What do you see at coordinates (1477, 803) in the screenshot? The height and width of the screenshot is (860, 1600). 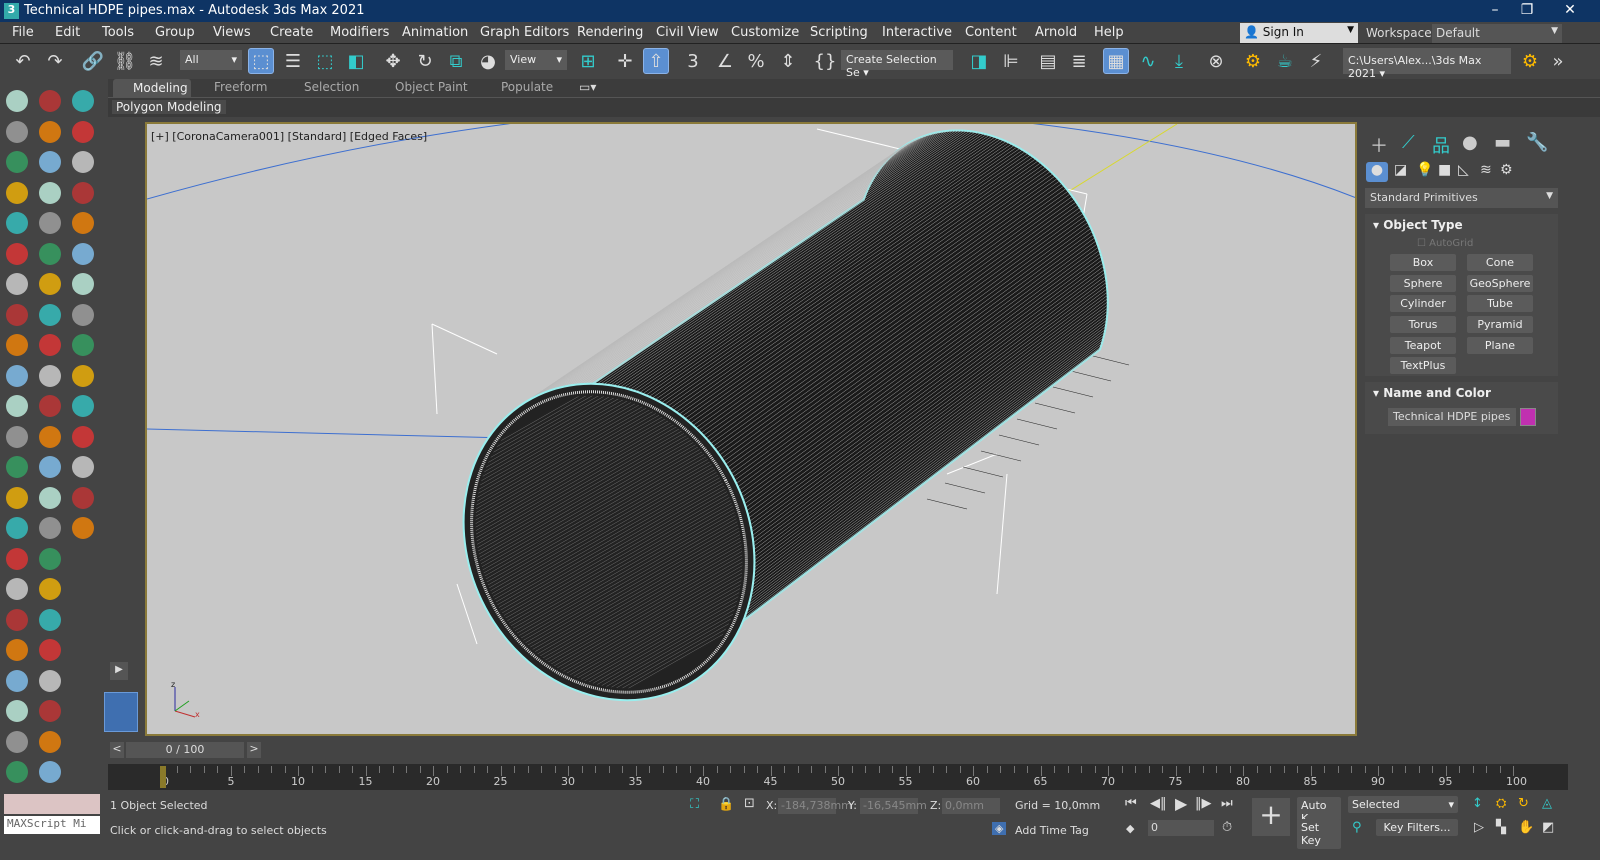 I see `zoom-extents-icon: ↕` at bounding box center [1477, 803].